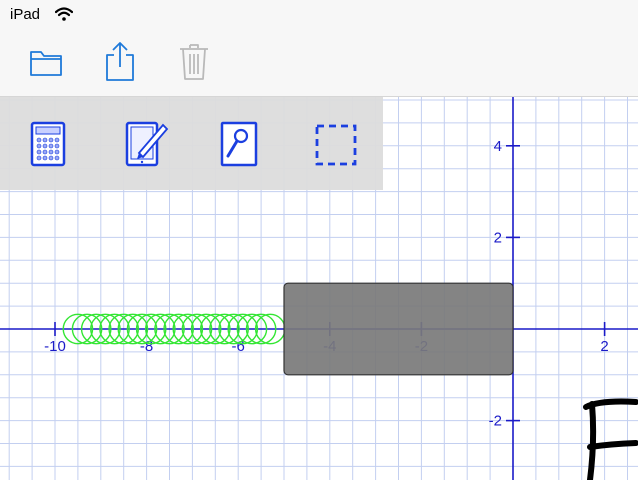  Describe the element at coordinates (319, 63) in the screenshot. I see `toolbar` at that location.